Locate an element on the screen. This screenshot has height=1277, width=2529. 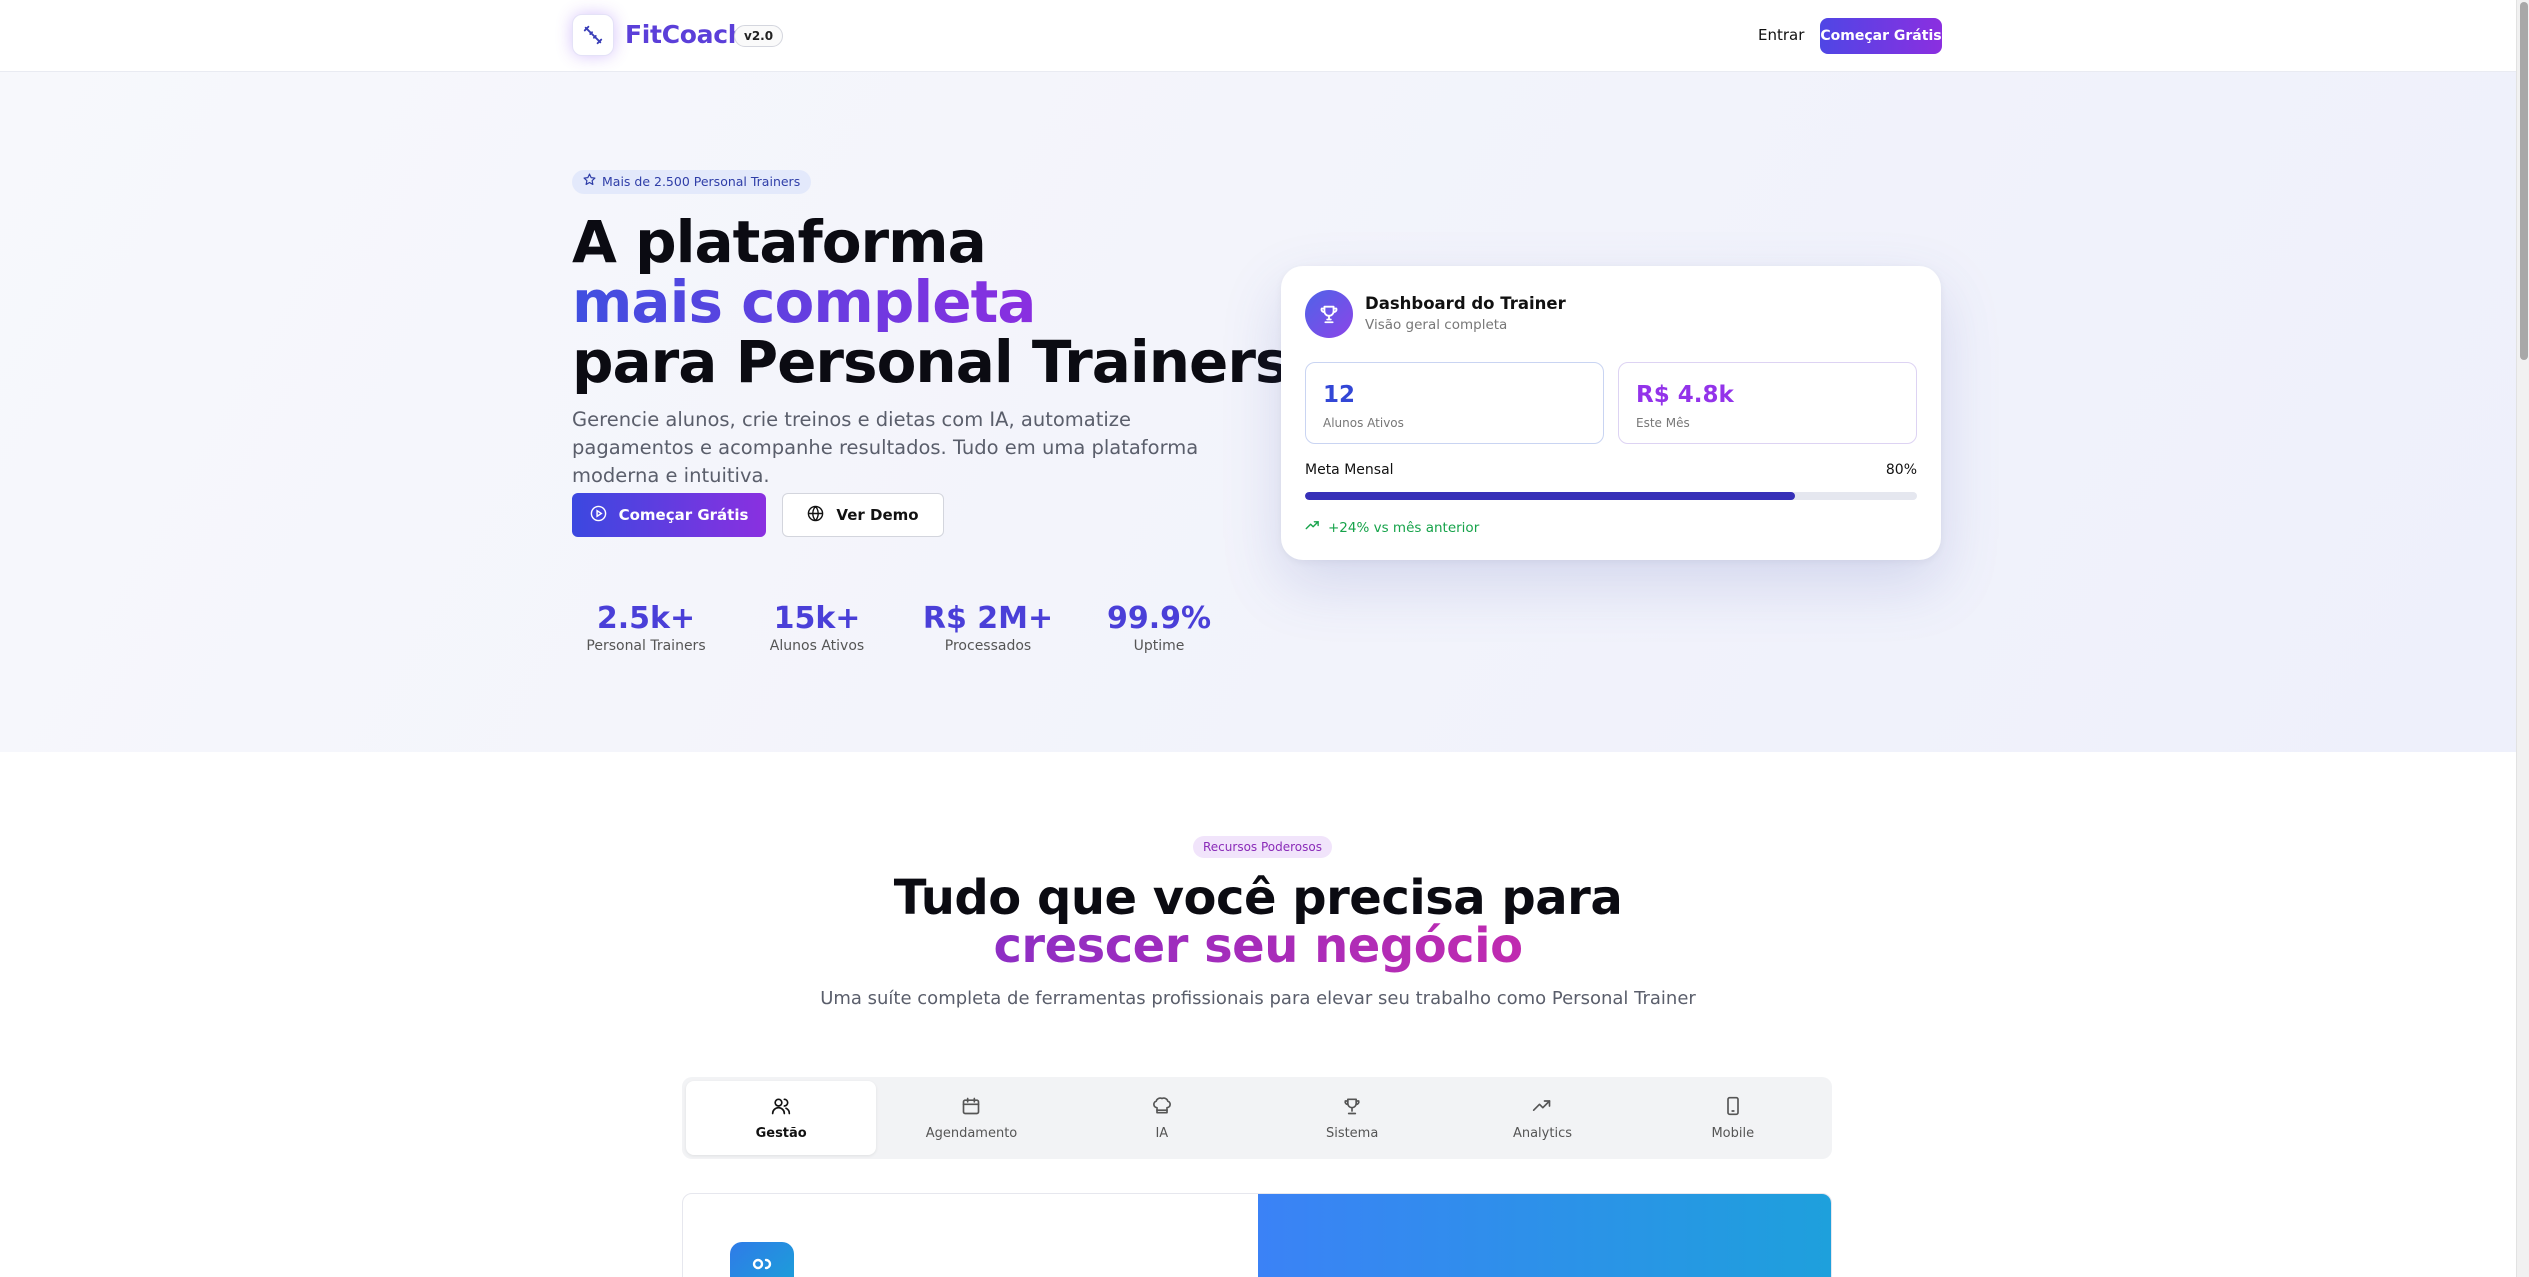
signup-button: Começar Grátis is located at coordinates (1881, 36).